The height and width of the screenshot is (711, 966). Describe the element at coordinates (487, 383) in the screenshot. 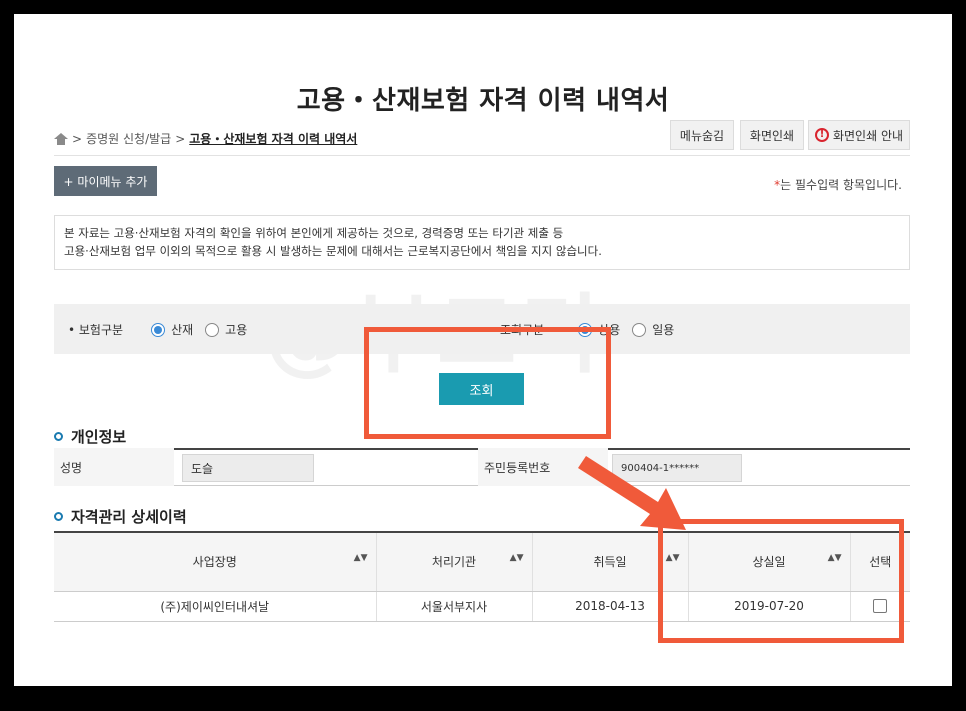

I see `highlight-box-search` at that location.